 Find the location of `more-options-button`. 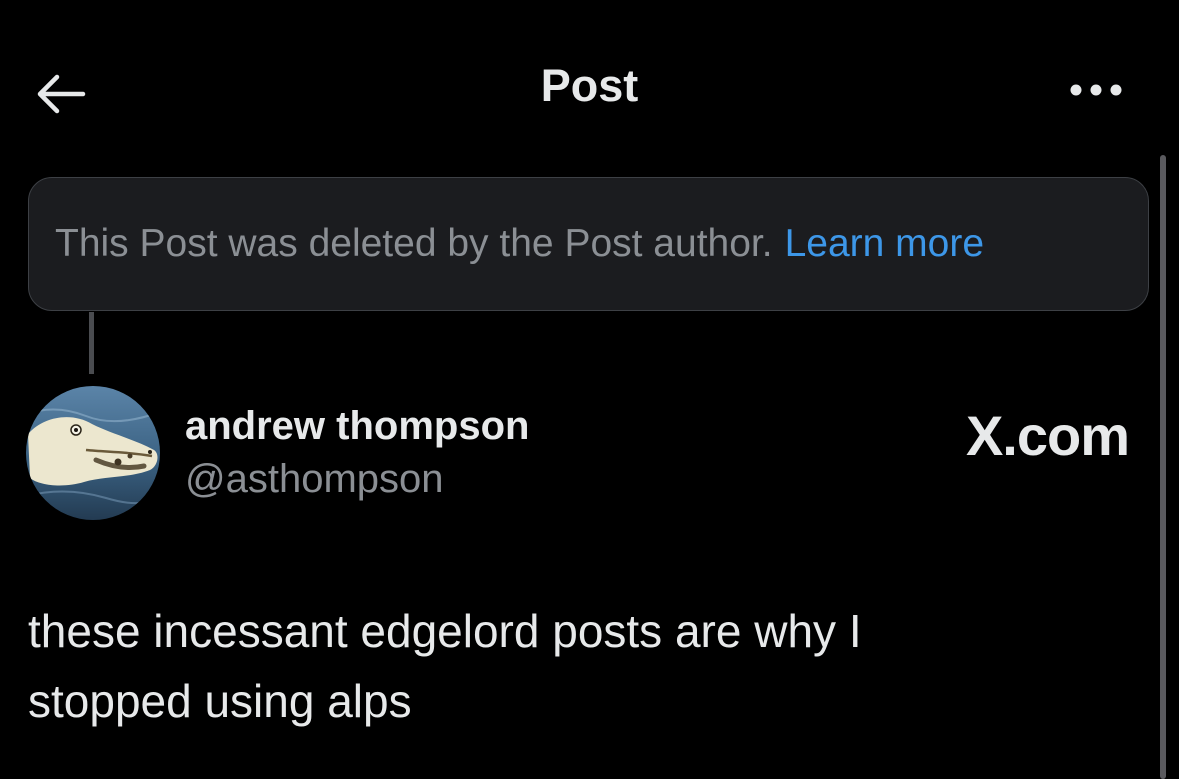

more-options-button is located at coordinates (1096, 90).